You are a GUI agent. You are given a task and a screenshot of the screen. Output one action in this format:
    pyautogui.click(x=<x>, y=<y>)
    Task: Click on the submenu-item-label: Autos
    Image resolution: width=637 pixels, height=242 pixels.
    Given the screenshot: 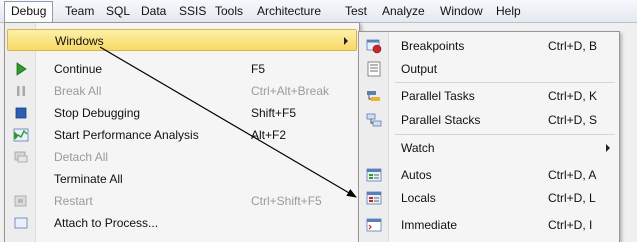 What is the action you would take?
    pyautogui.click(x=416, y=175)
    